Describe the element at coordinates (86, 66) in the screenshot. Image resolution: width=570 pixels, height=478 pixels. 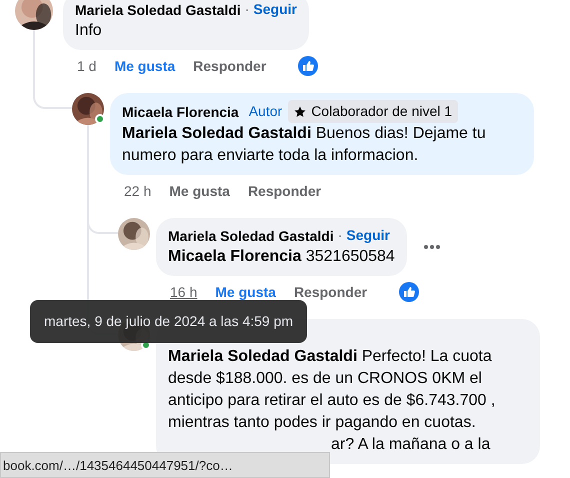
I see `comment-time: 1 d` at that location.